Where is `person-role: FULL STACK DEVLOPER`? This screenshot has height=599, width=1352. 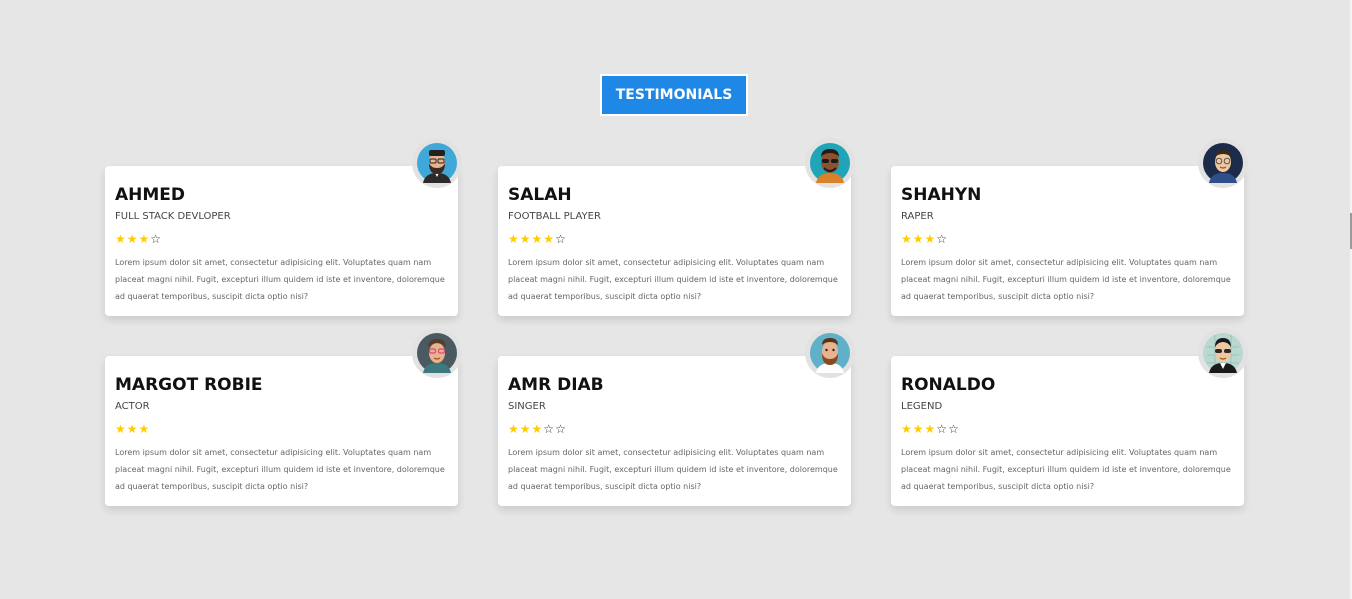
person-role: FULL STACK DEVLOPER is located at coordinates (173, 216).